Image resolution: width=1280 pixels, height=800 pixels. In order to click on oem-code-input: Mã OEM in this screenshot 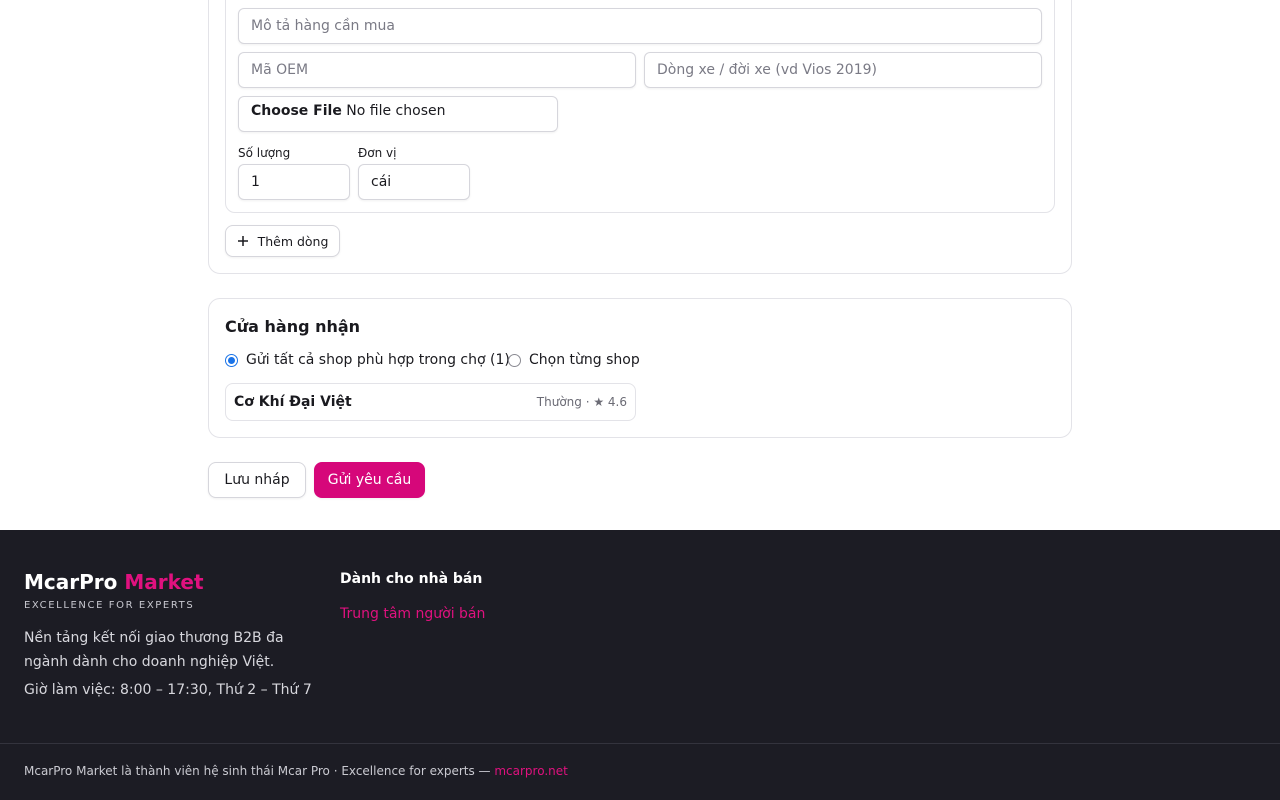, I will do `click(437, 70)`.